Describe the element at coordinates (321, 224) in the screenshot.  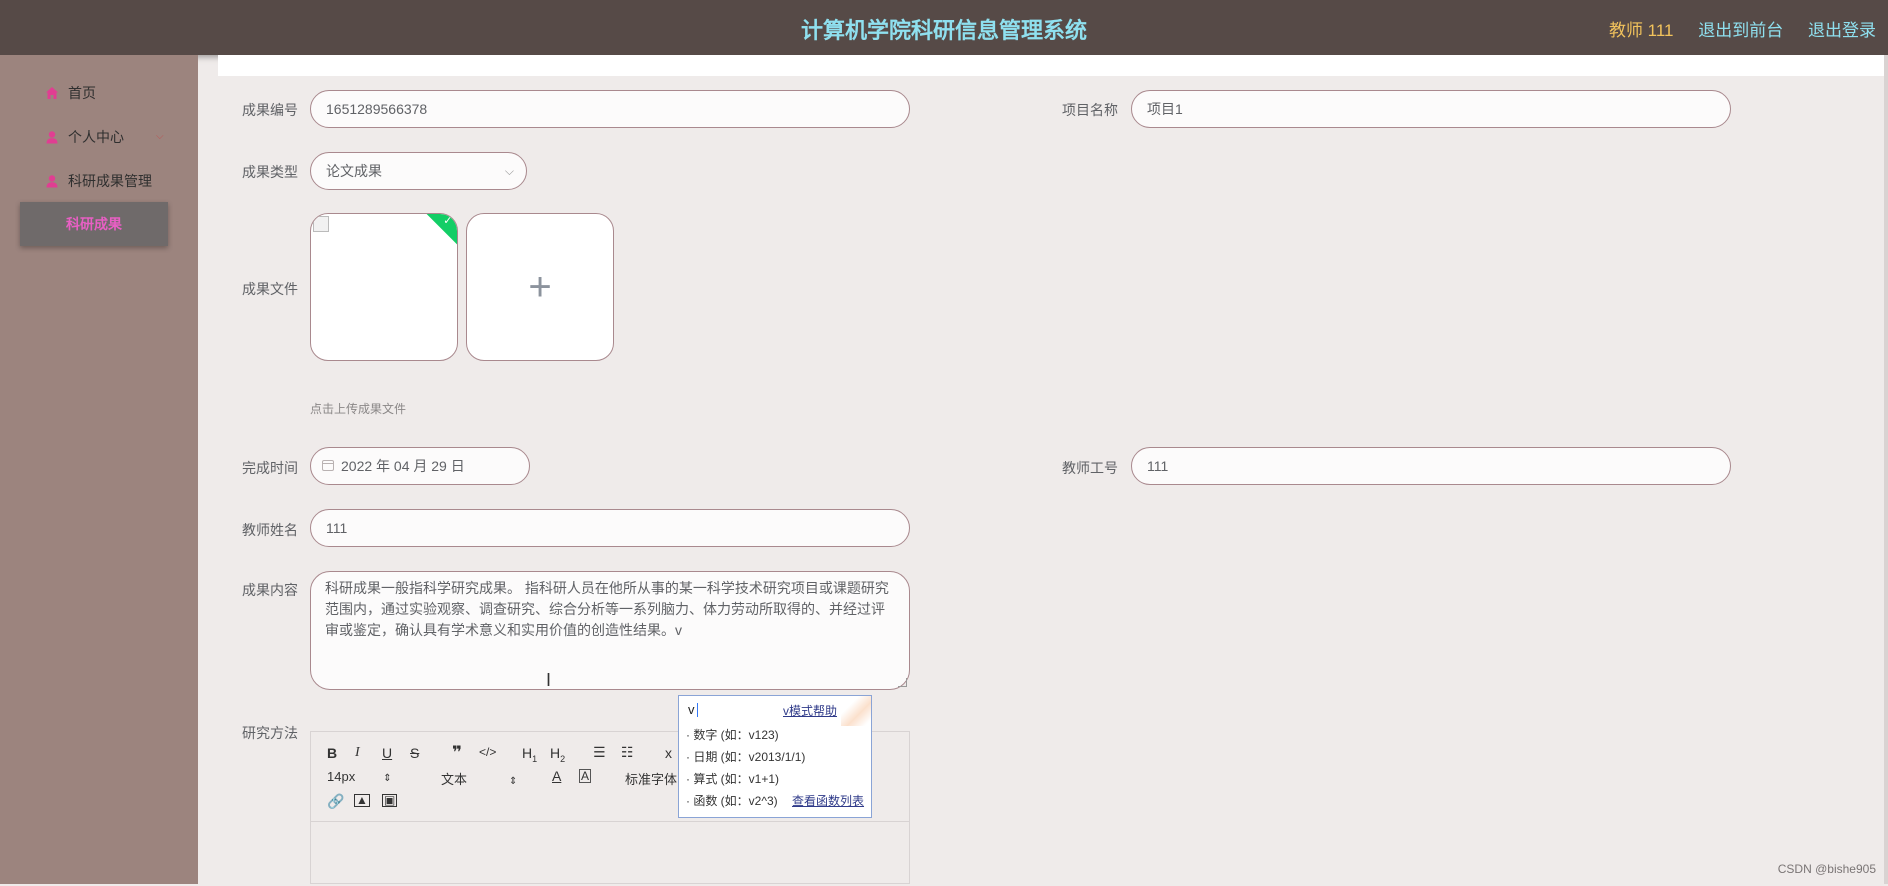
I see `broken-image-icon` at that location.